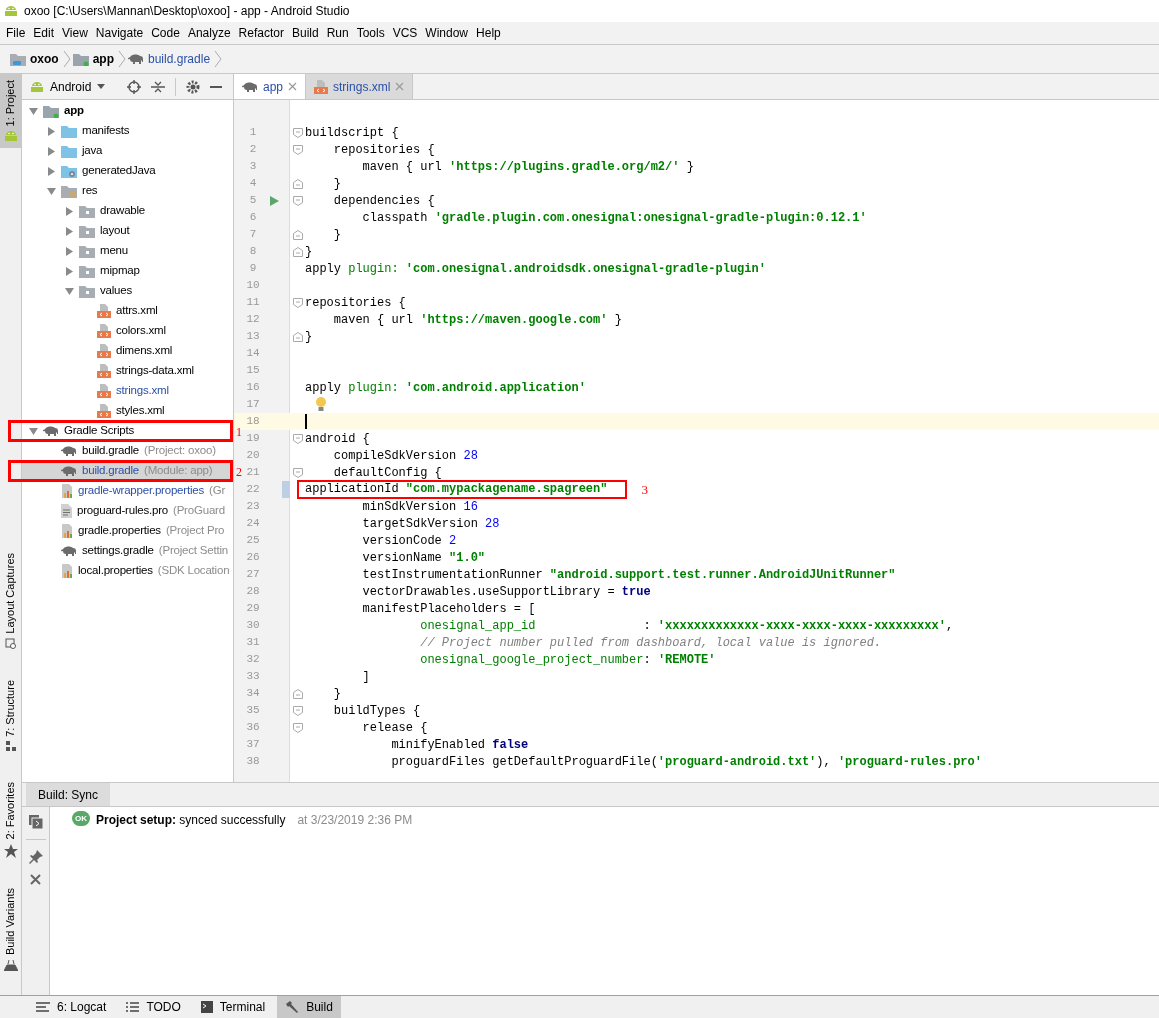 The height and width of the screenshot is (1018, 1159). I want to click on menubar-entry: Analyze, so click(209, 33).